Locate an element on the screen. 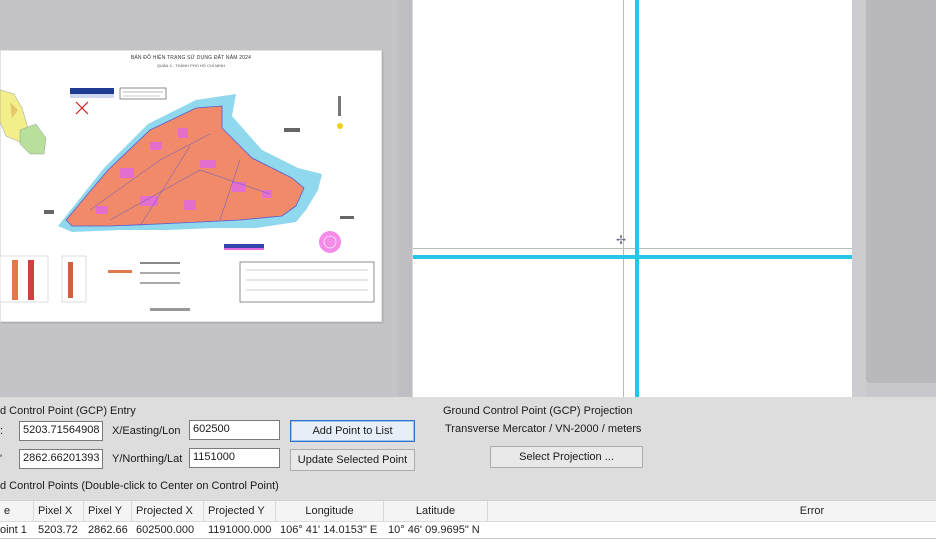  projection-label: Ground Control Point (GCP) Projection is located at coordinates (538, 411).